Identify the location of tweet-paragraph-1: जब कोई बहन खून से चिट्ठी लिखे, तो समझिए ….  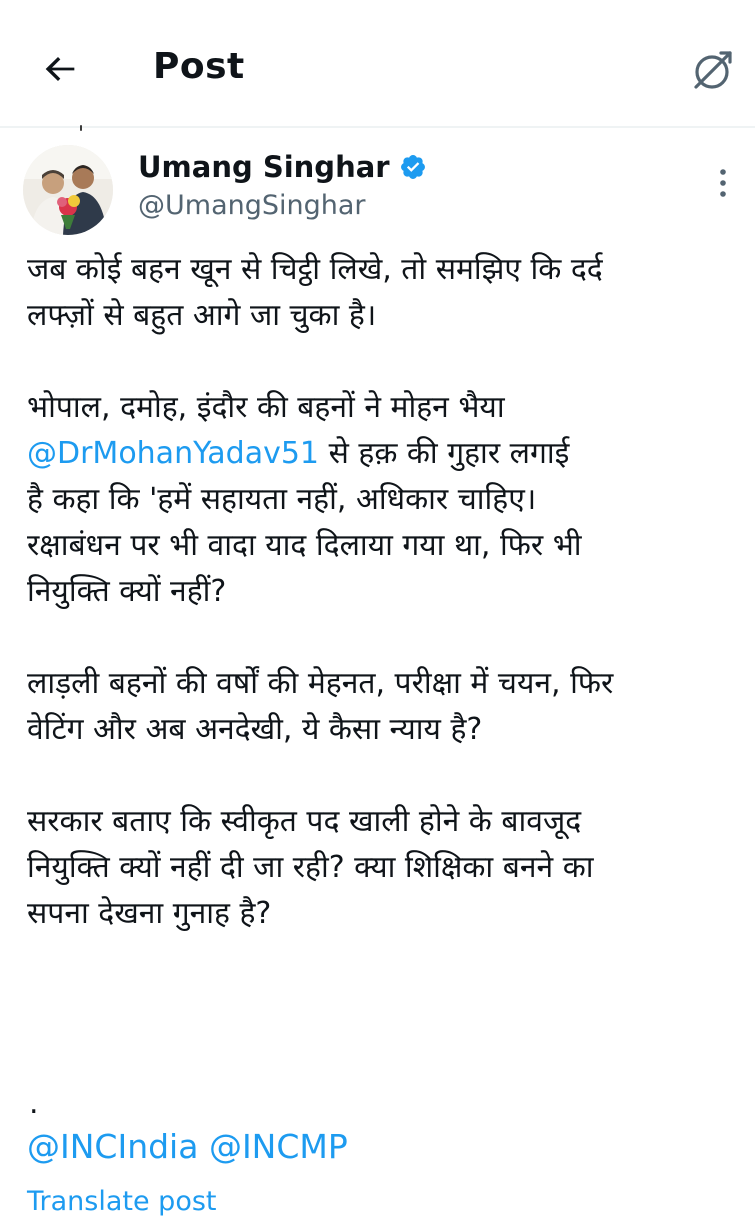
(315, 292).